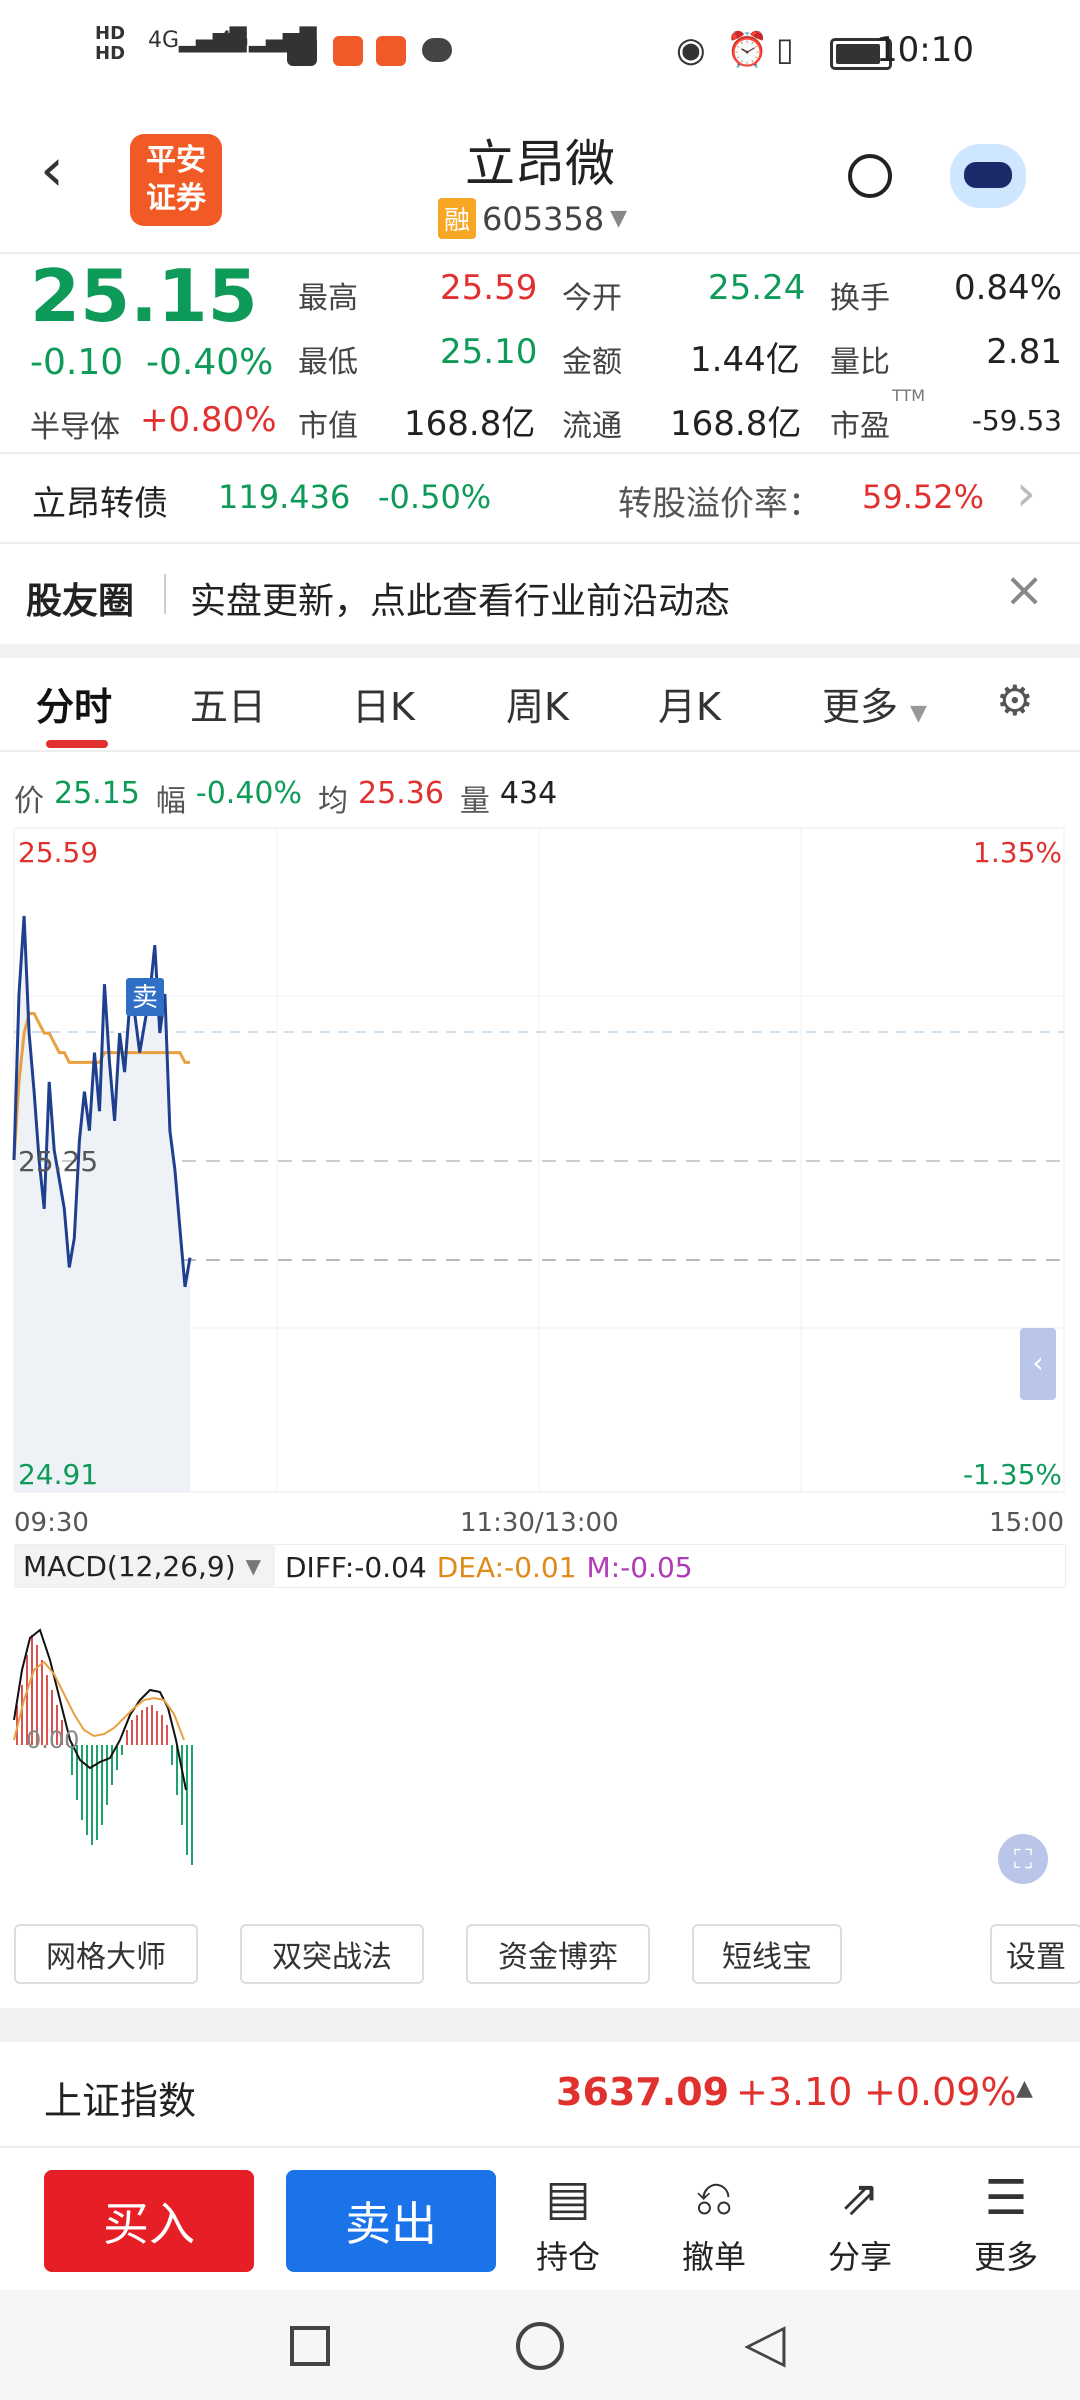 Image resolution: width=1080 pixels, height=2400 pixels. Describe the element at coordinates (1016, 420) in the screenshot. I see `pe-value: -59.53` at that location.